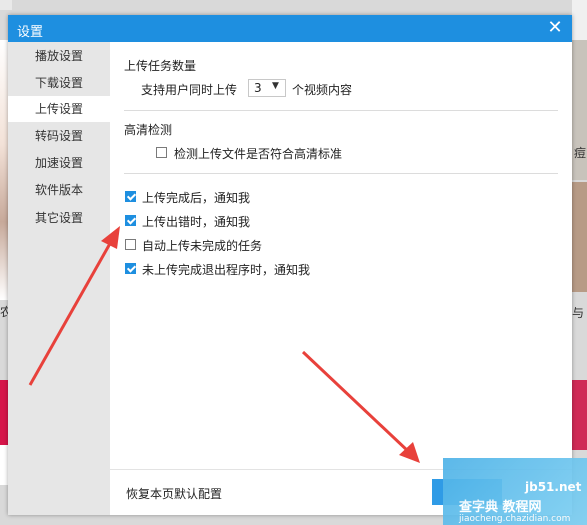 The image size is (587, 525). Describe the element at coordinates (553, 487) in the screenshot. I see `watermark-site: jb51.net` at that location.